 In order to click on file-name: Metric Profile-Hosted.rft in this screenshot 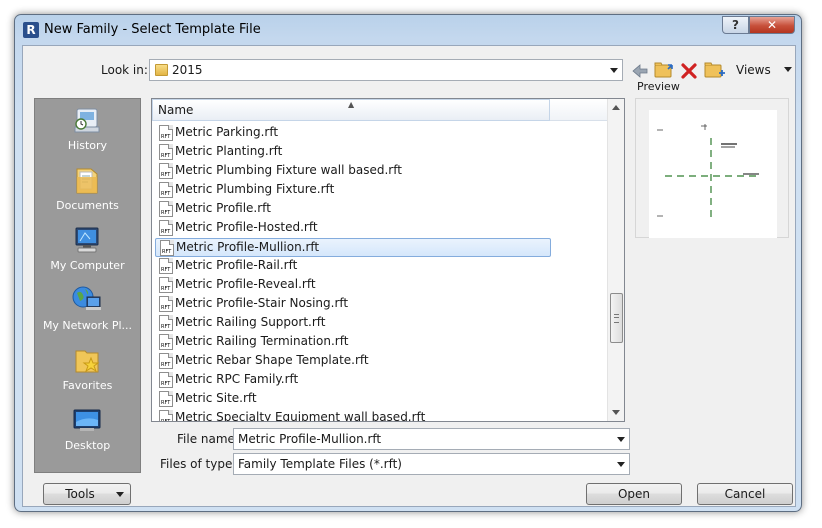, I will do `click(246, 227)`.